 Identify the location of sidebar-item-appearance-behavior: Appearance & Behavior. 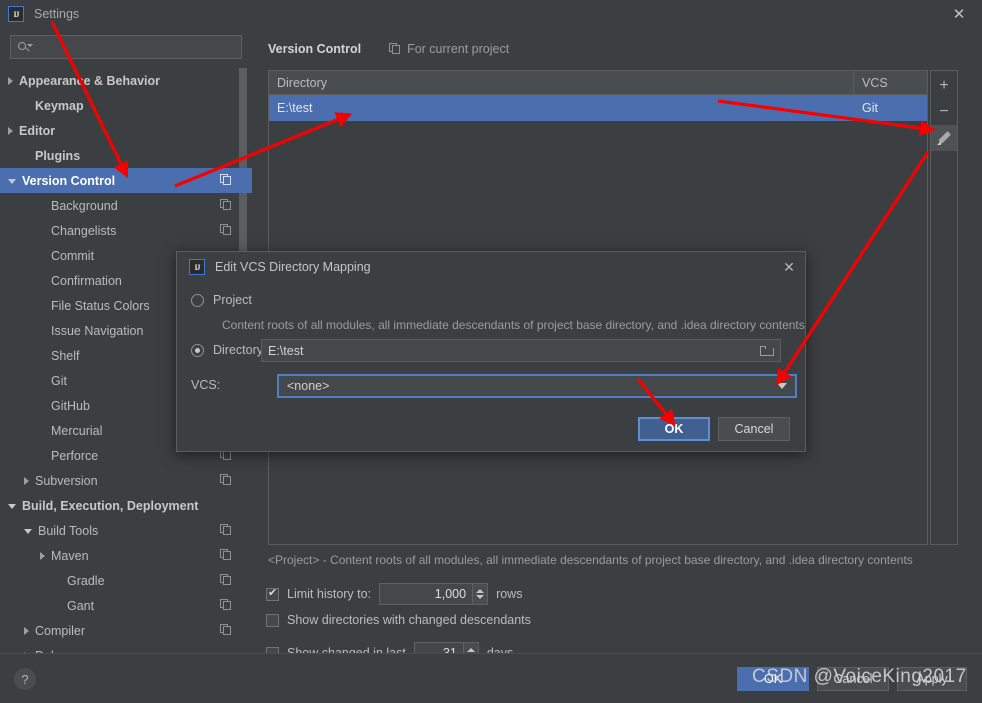
(126, 80).